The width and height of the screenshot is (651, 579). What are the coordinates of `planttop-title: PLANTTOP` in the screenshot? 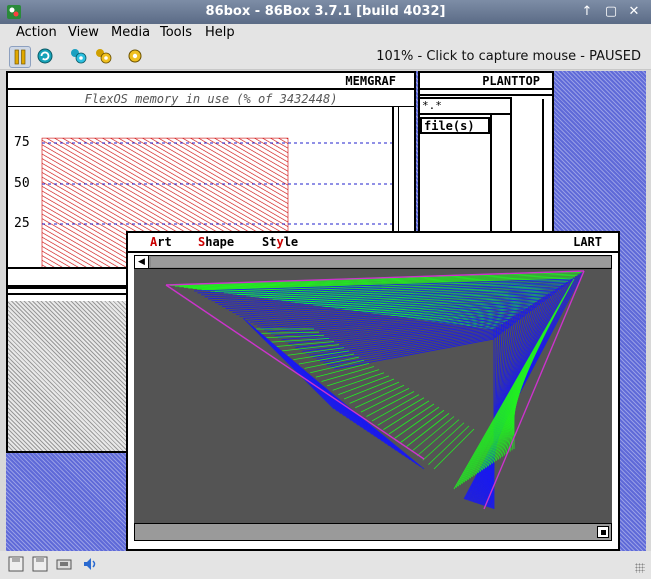 It's located at (511, 81).